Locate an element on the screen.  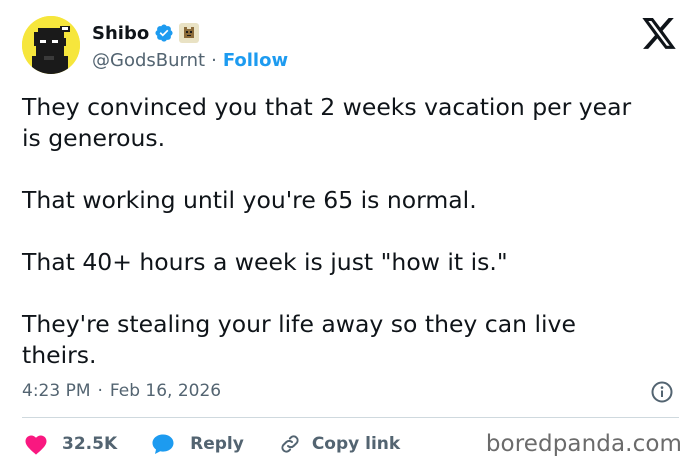
pixel-ninja-avatar-image is located at coordinates (51, 45).